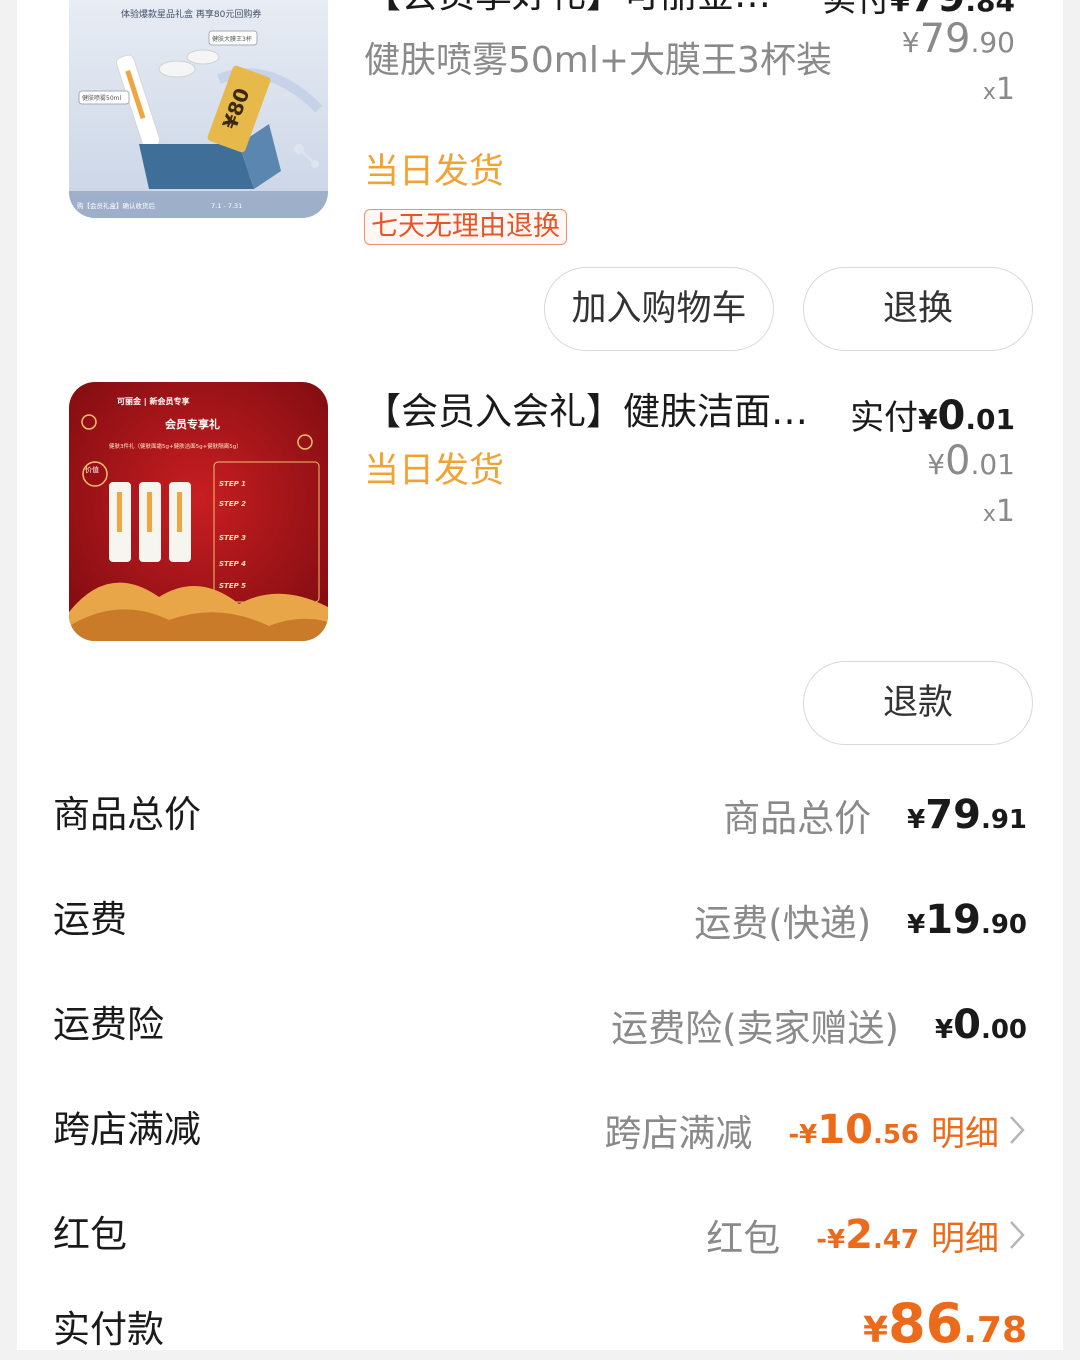 Image resolution: width=1080 pixels, height=1360 pixels. What do you see at coordinates (92, 469) in the screenshot?
I see `svg-text: 价值` at bounding box center [92, 469].